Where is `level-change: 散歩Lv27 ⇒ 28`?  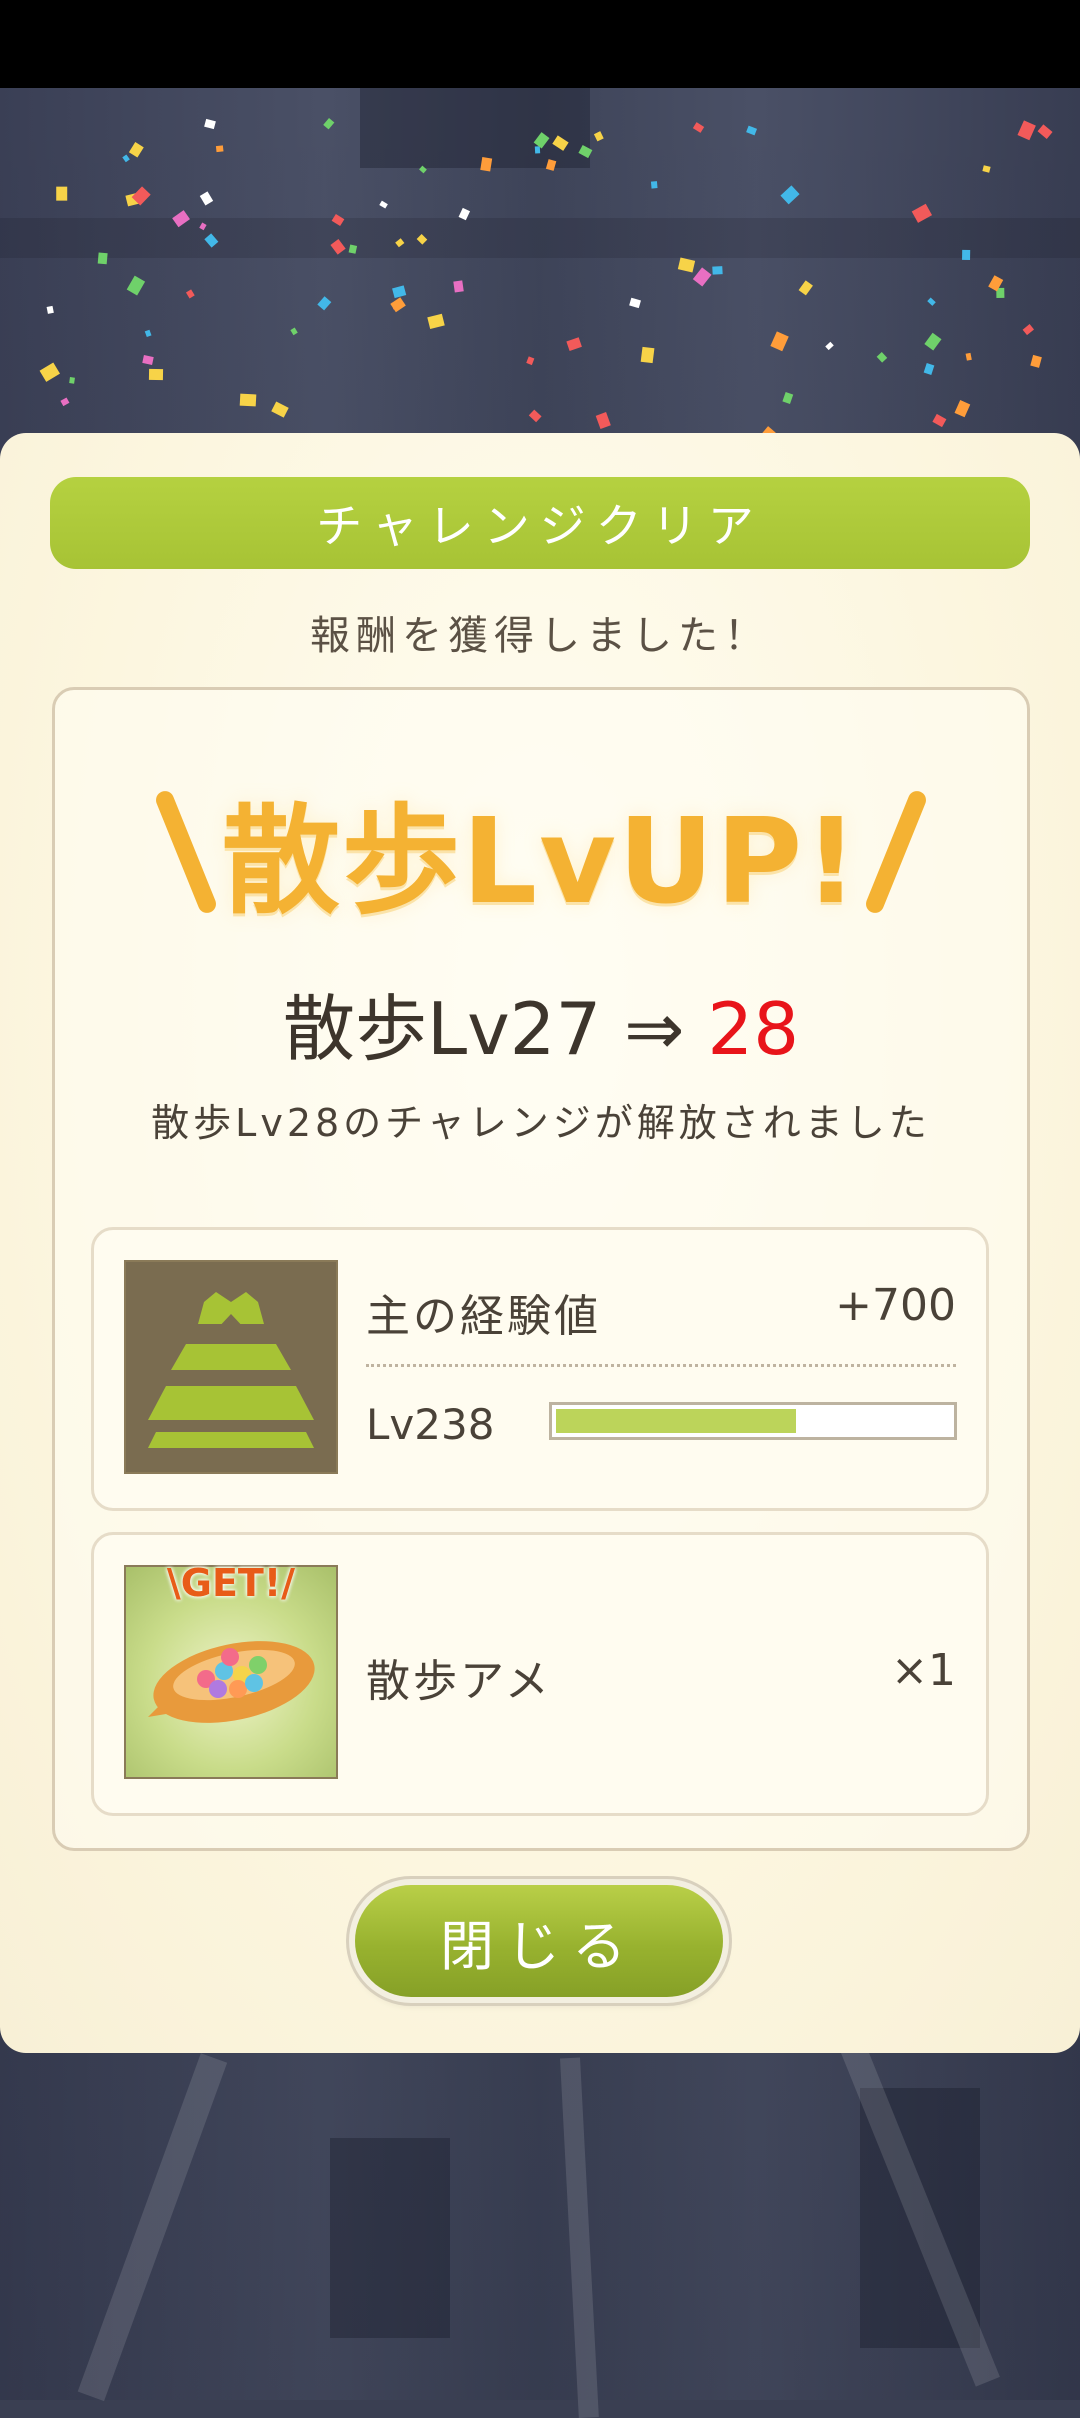 level-change: 散歩Lv27 ⇒ 28 is located at coordinates (541, 1022).